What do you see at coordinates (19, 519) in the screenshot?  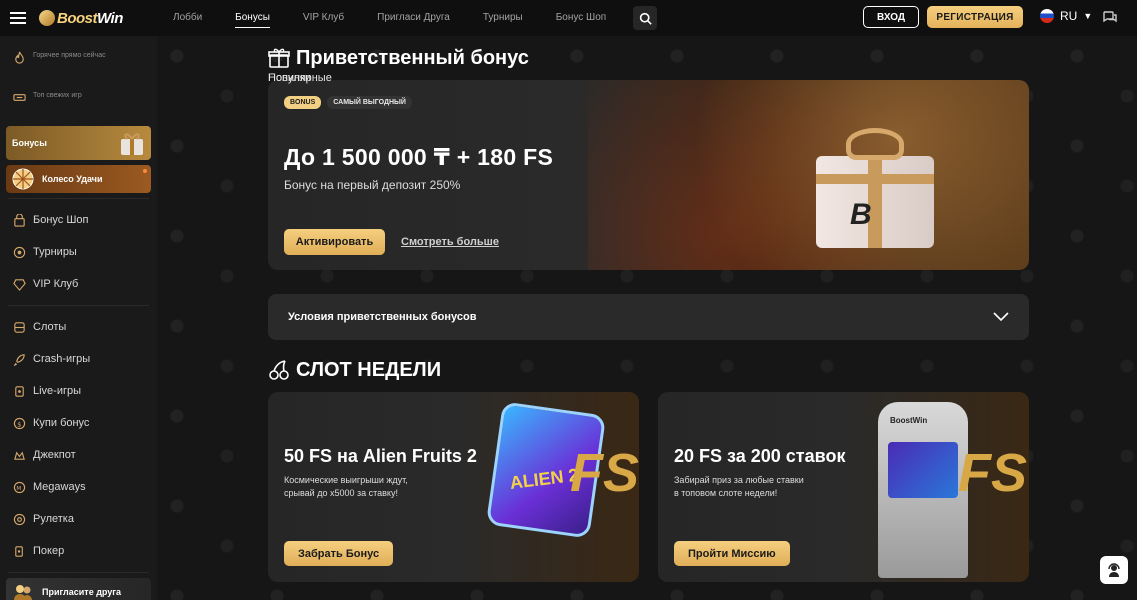 I see `roulette-icon` at bounding box center [19, 519].